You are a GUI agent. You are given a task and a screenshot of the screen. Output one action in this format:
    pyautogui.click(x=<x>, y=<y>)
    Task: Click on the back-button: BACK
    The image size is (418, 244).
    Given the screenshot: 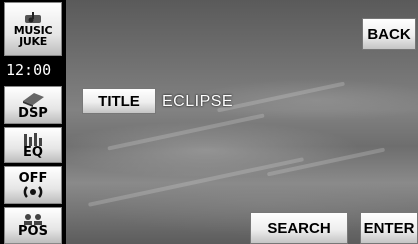 What is the action you would take?
    pyautogui.click(x=389, y=34)
    